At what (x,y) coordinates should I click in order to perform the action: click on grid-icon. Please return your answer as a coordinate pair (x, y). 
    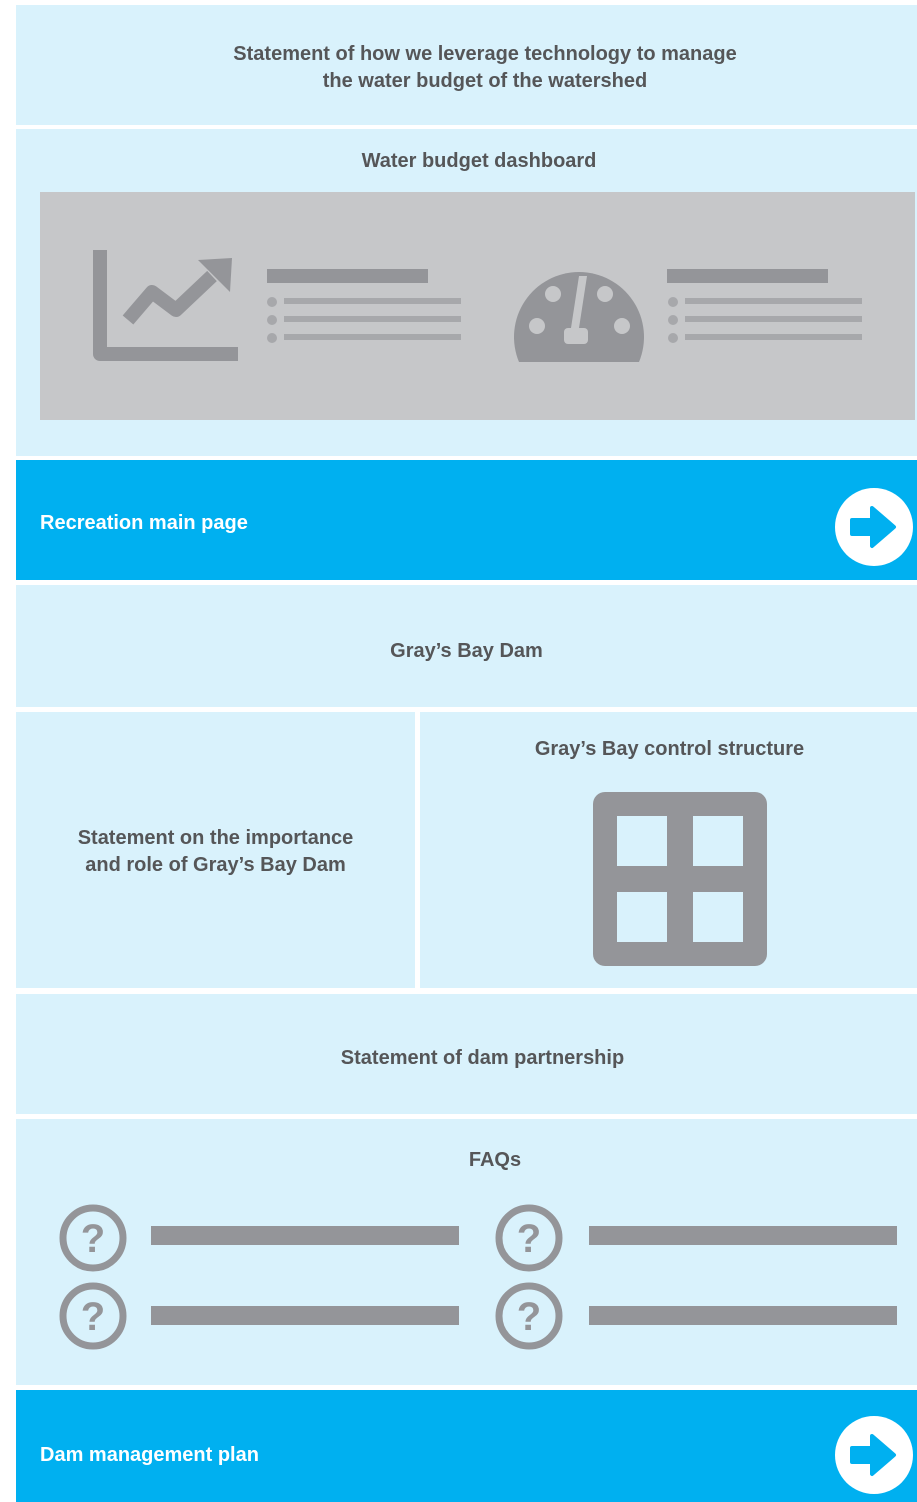
    Looking at the image, I should click on (680, 879).